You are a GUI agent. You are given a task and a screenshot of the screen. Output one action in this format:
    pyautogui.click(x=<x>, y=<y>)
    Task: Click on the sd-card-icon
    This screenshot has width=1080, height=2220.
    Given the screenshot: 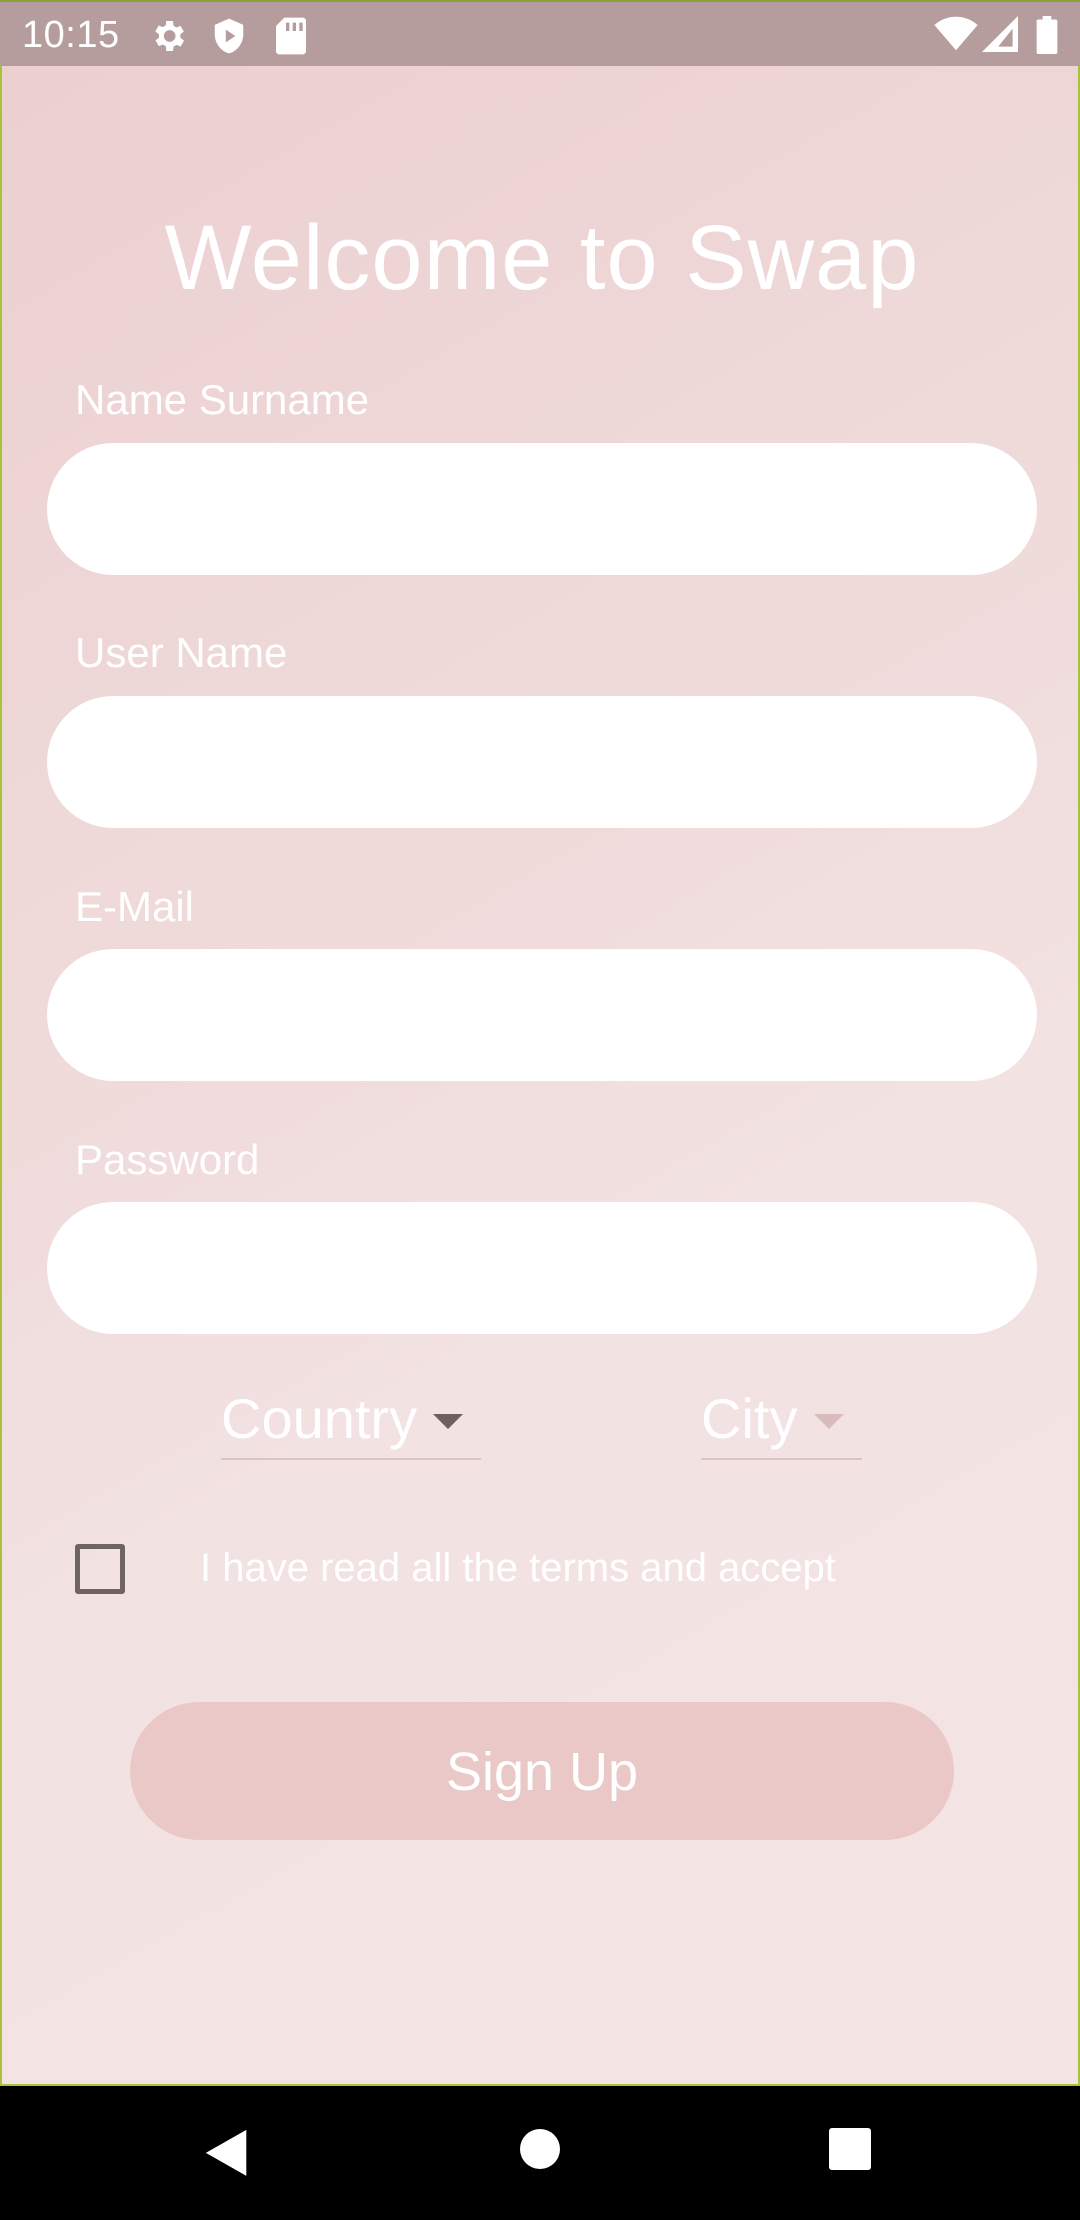 What is the action you would take?
    pyautogui.click(x=291, y=36)
    